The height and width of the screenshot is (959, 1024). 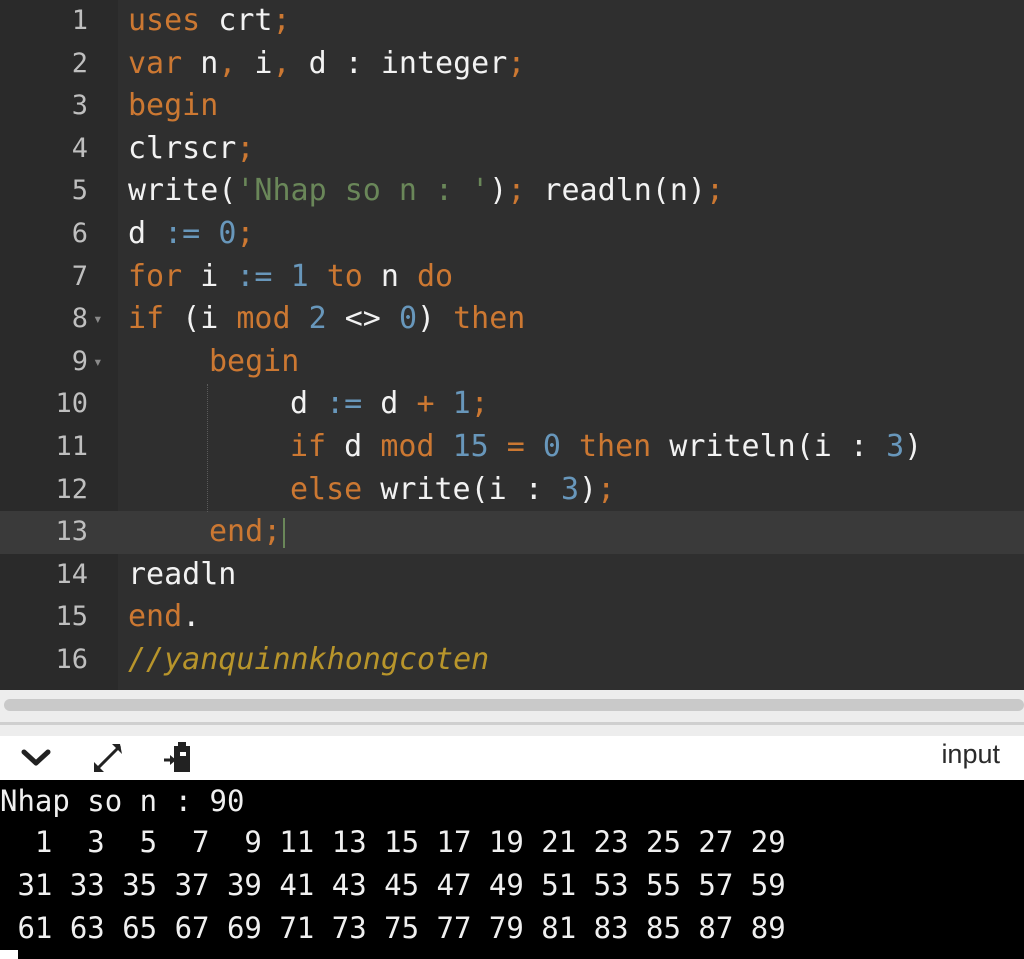 I want to click on code-text: write('Nhap so n : '); readln(n);, so click(x=426, y=191).